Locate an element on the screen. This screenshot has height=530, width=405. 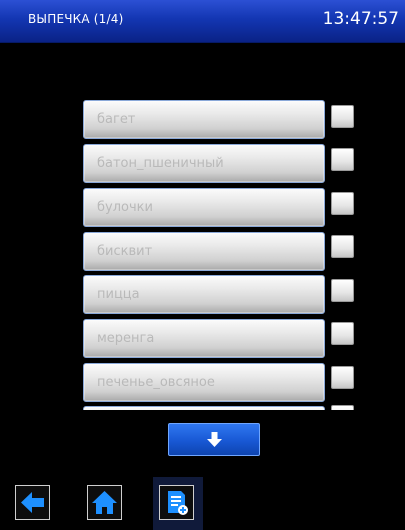
list-item: батон_пшеничный is located at coordinates (204, 163).